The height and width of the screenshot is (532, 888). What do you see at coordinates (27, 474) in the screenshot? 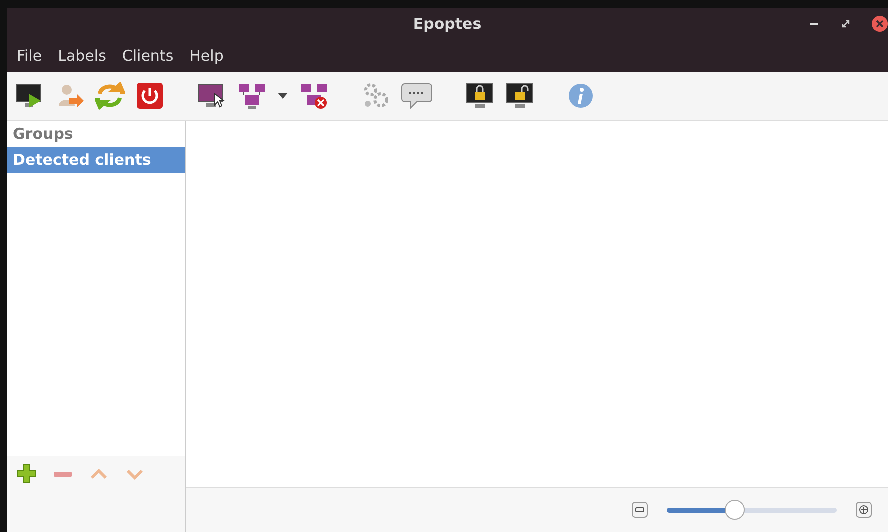
I see `add-icon` at bounding box center [27, 474].